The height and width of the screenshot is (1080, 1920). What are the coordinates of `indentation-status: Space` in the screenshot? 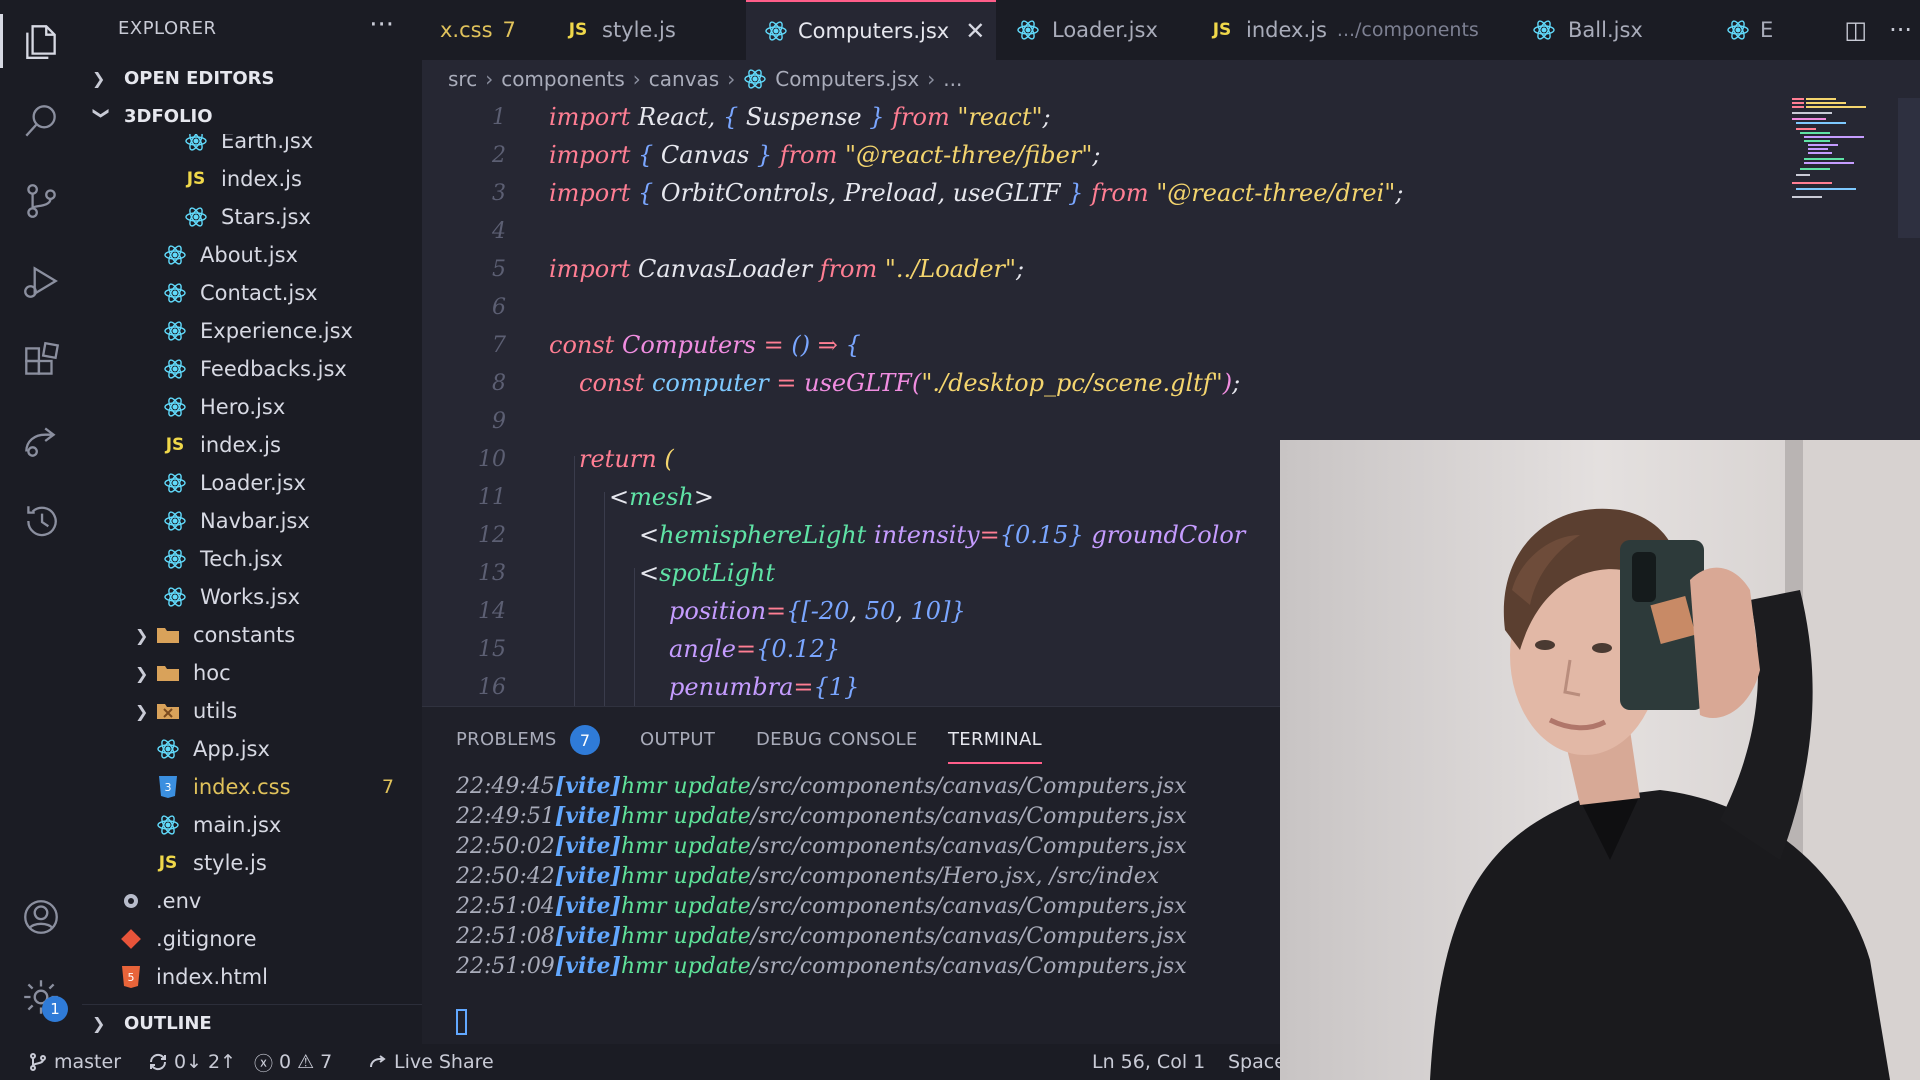 It's located at (1257, 1062).